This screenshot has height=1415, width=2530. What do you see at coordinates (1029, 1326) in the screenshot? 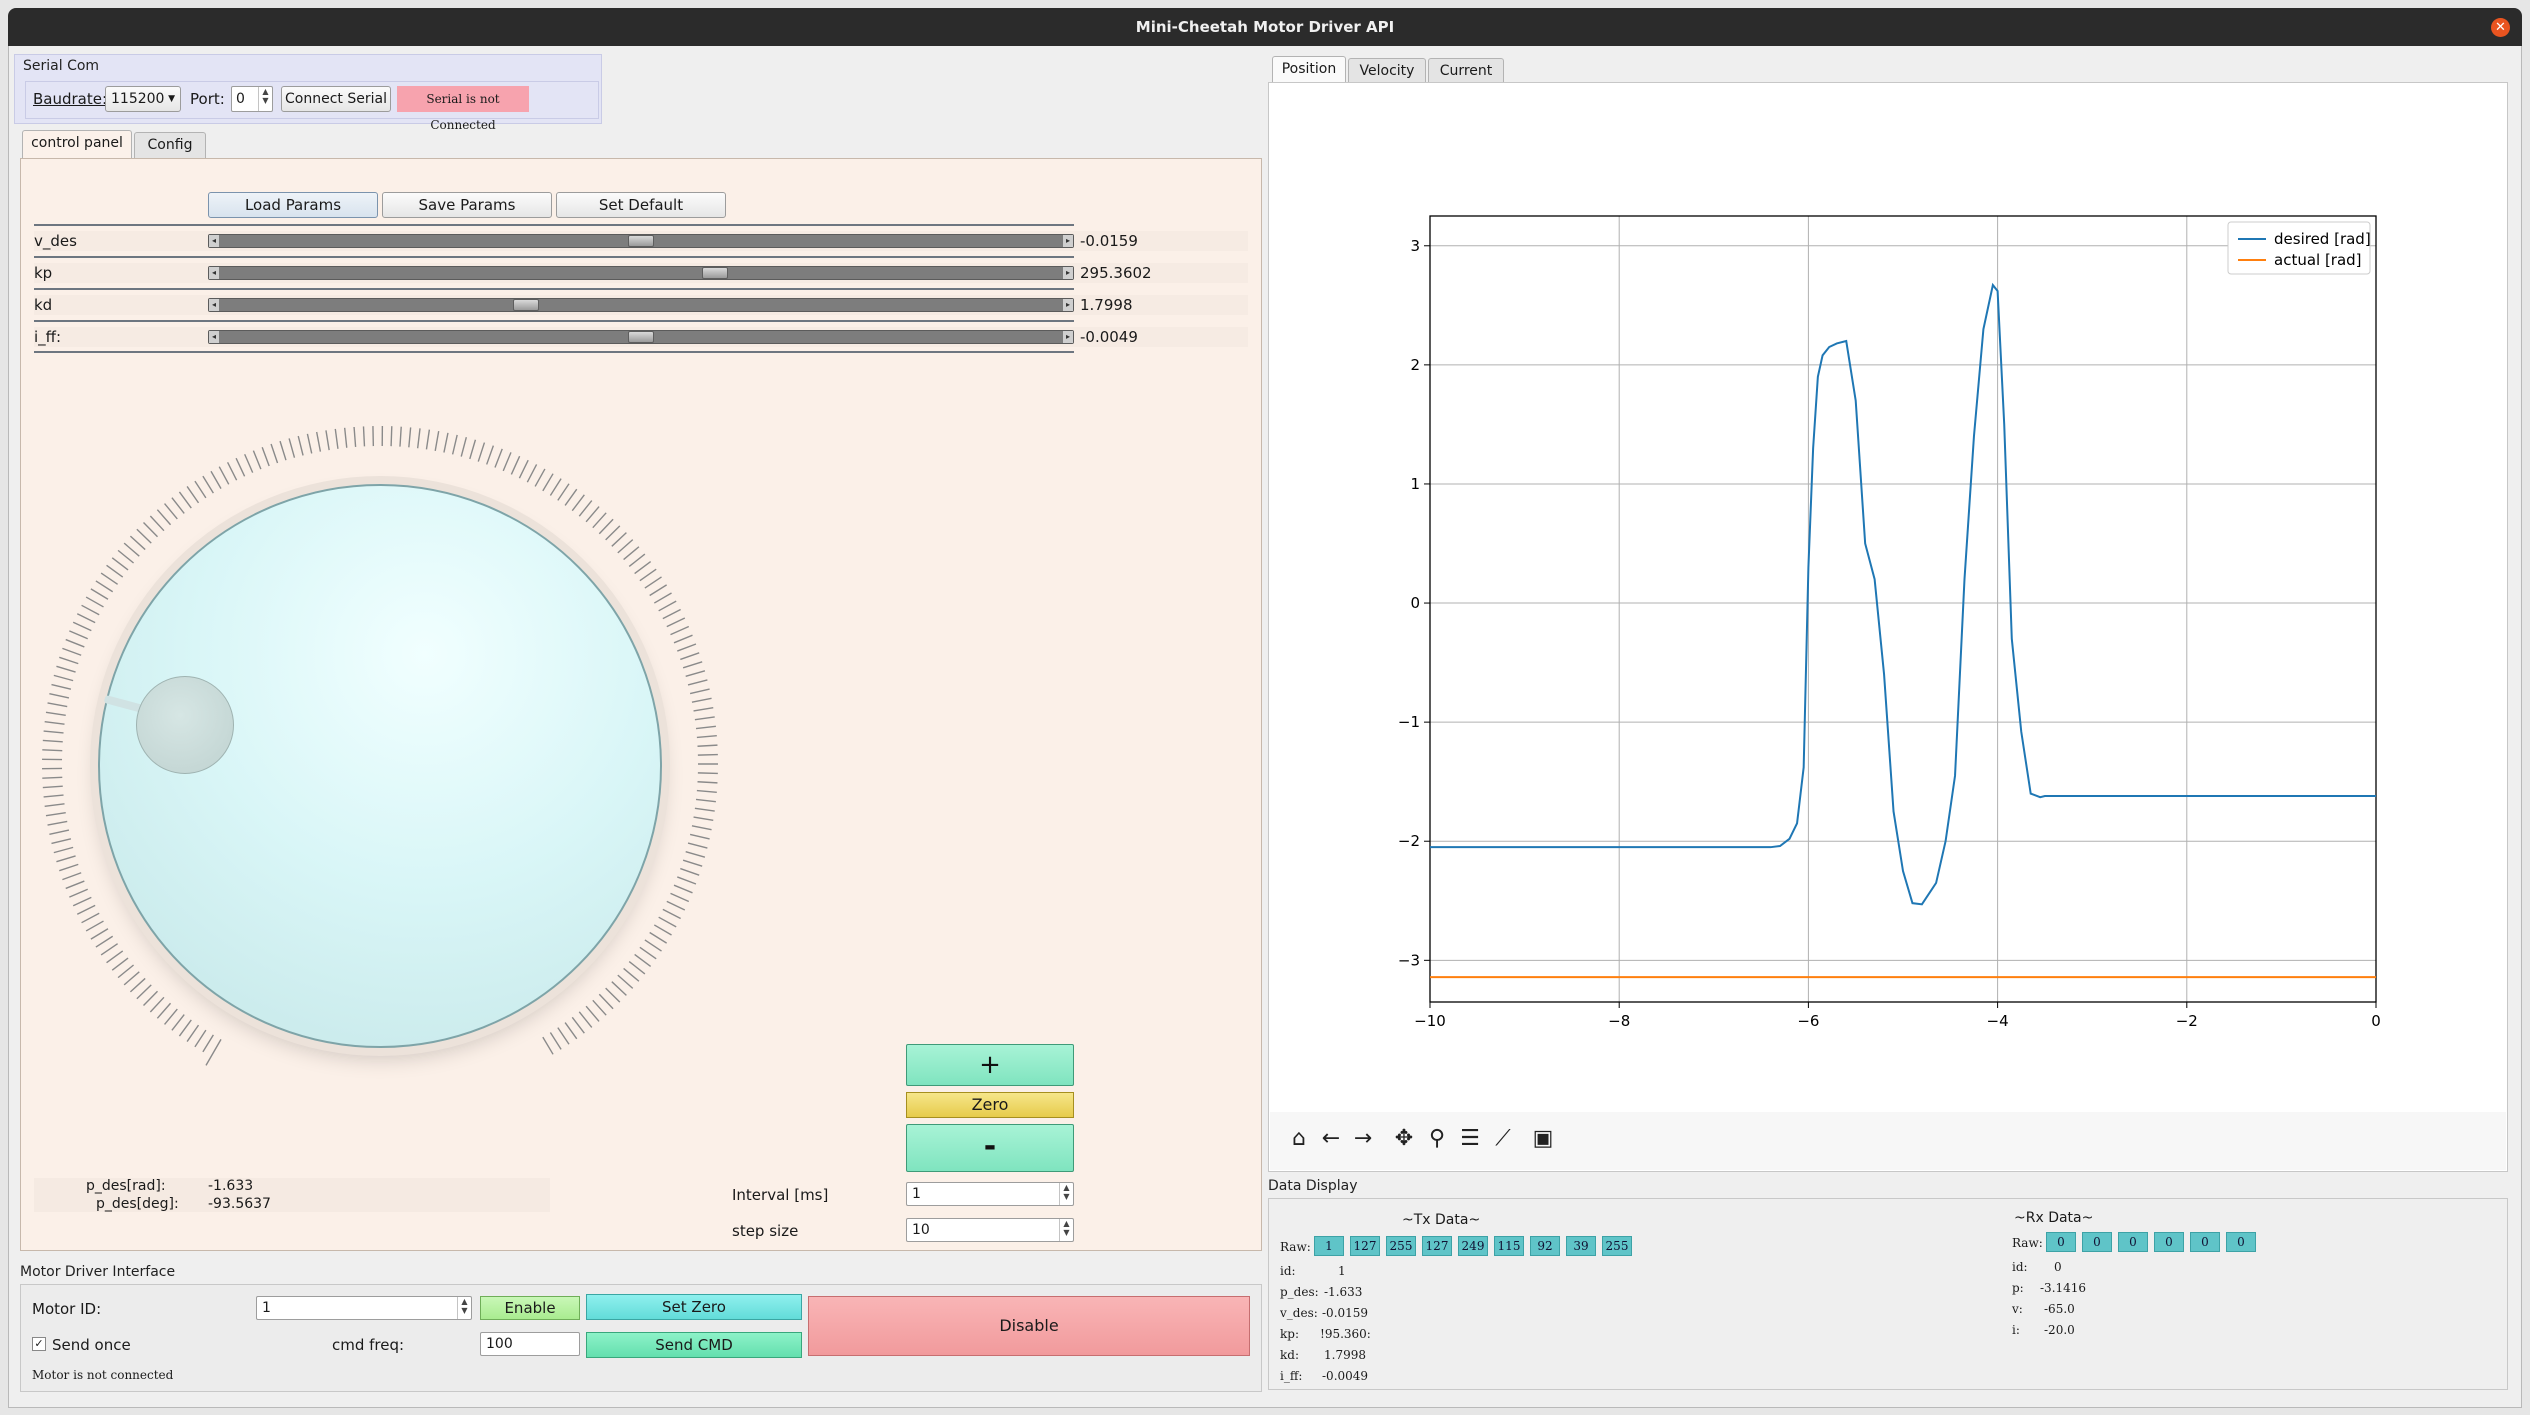
I see `disable-button: Disable` at bounding box center [1029, 1326].